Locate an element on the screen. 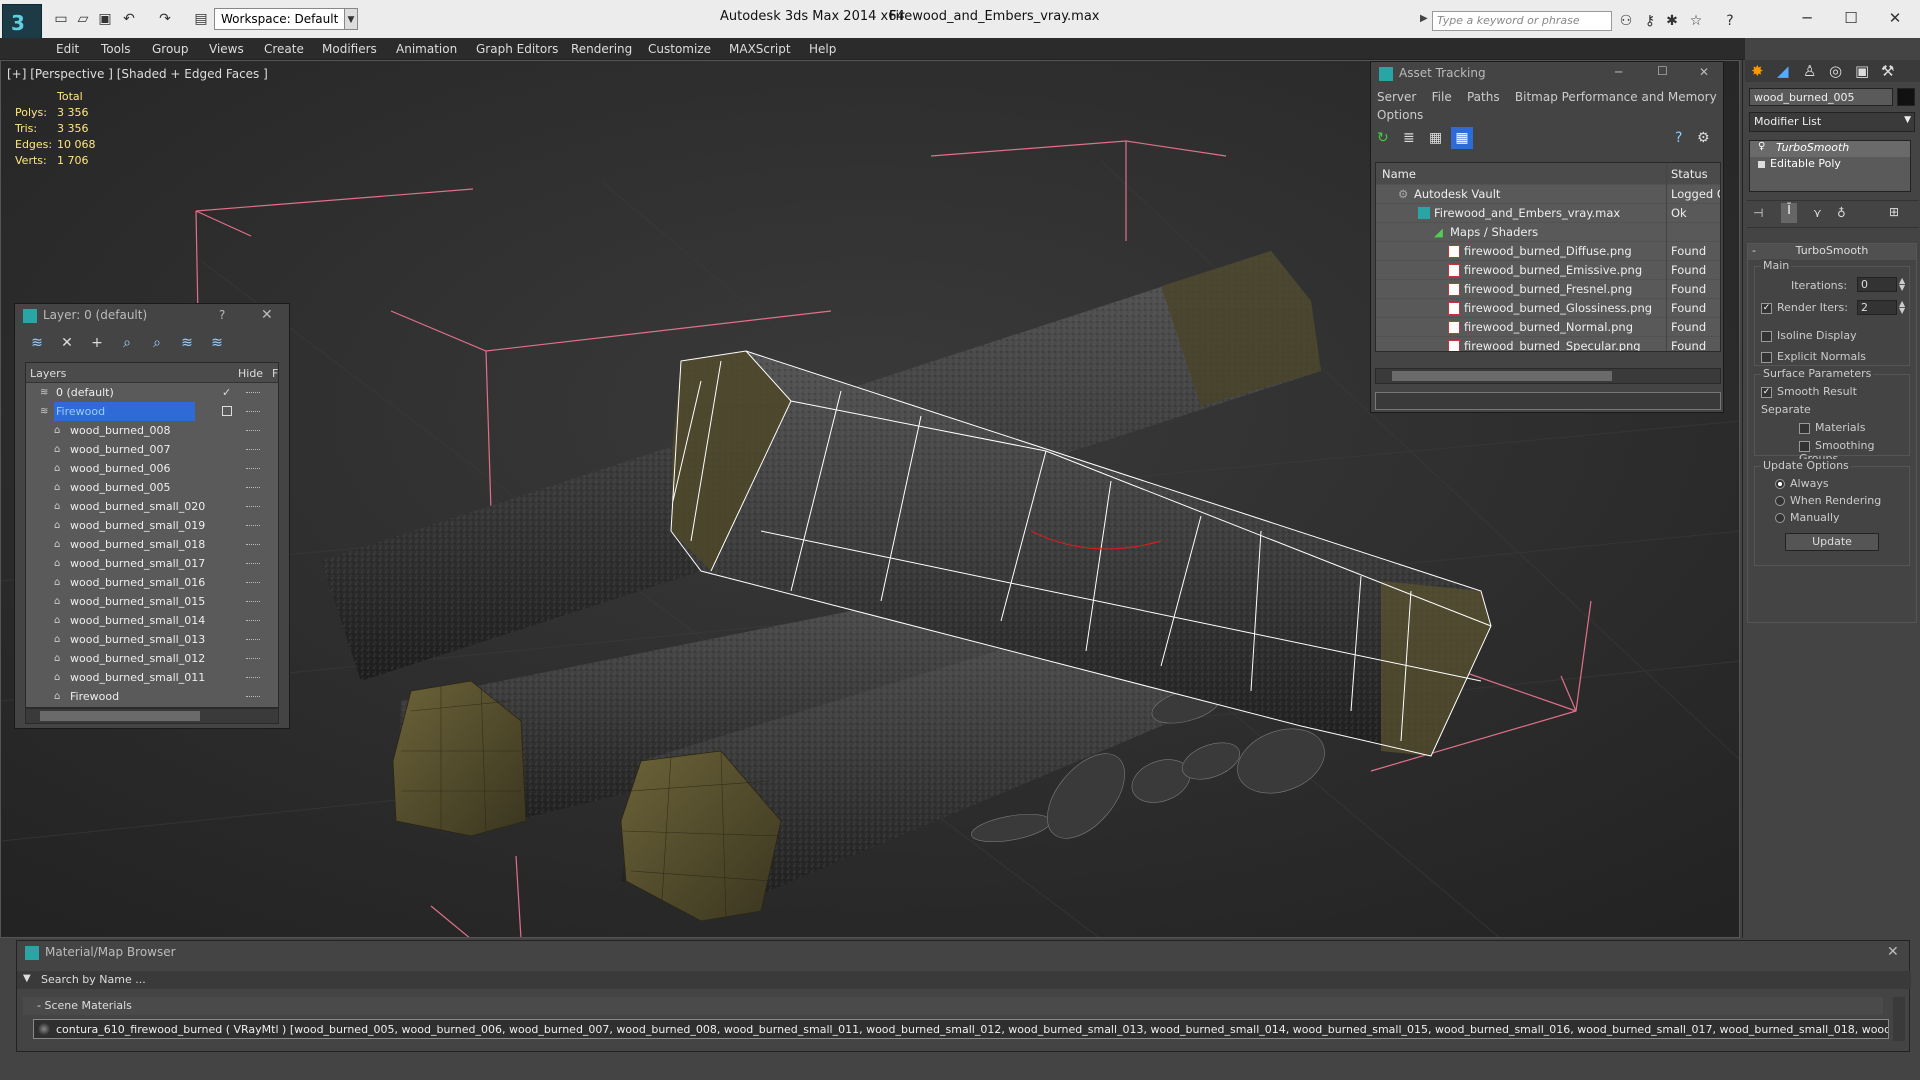  asset-row: firewood_burned_Specular.png Found is located at coordinates (1548, 344).